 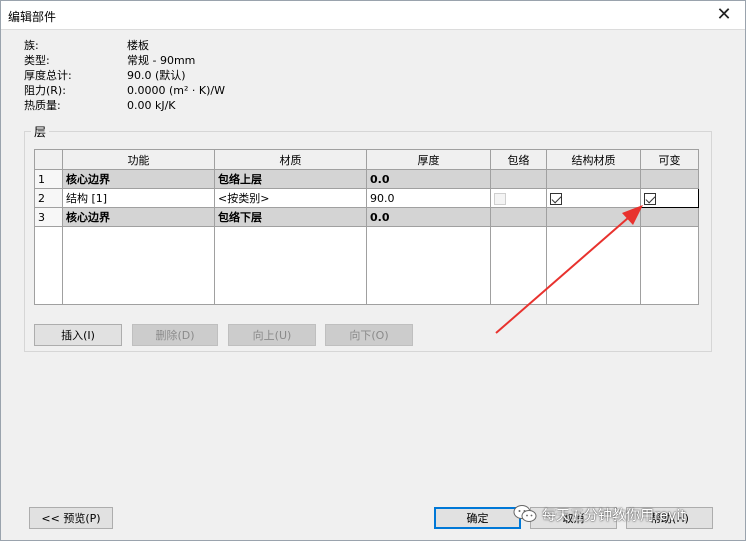 I want to click on annotation-arrow, so click(x=569, y=269).